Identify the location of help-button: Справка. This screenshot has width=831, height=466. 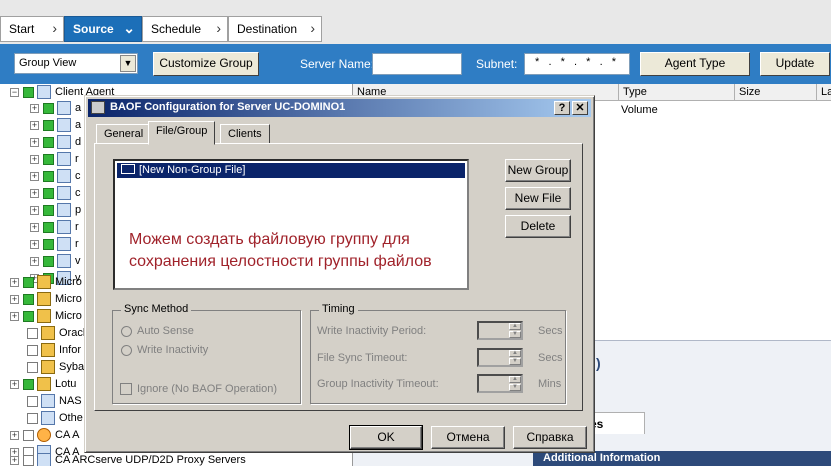
(550, 437).